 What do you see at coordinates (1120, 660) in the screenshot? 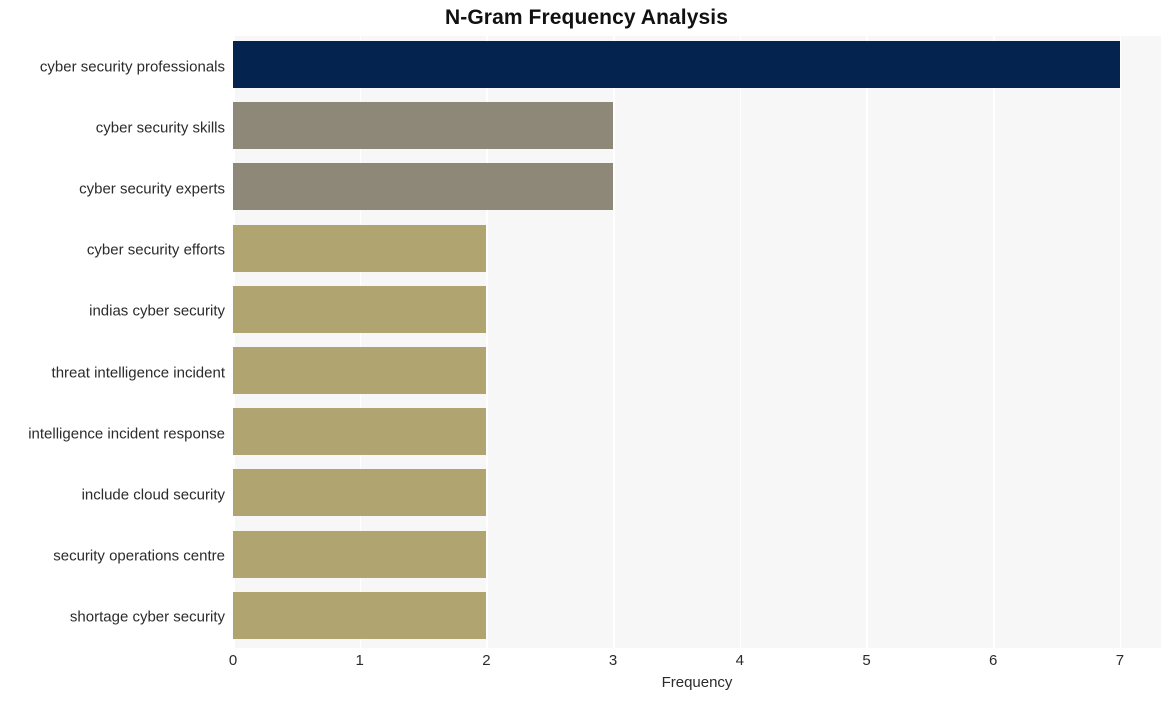
I see `x-axis-tick-label: 7` at bounding box center [1120, 660].